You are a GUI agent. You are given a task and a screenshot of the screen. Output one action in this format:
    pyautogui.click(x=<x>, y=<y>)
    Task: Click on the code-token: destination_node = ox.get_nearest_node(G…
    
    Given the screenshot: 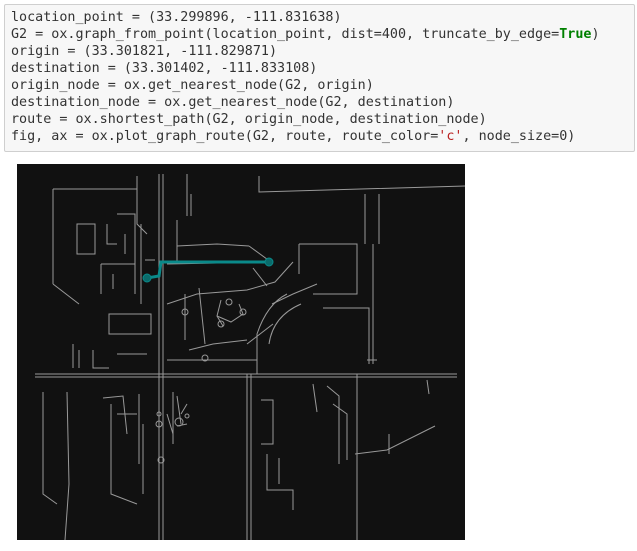 What is the action you would take?
    pyautogui.click(x=233, y=102)
    